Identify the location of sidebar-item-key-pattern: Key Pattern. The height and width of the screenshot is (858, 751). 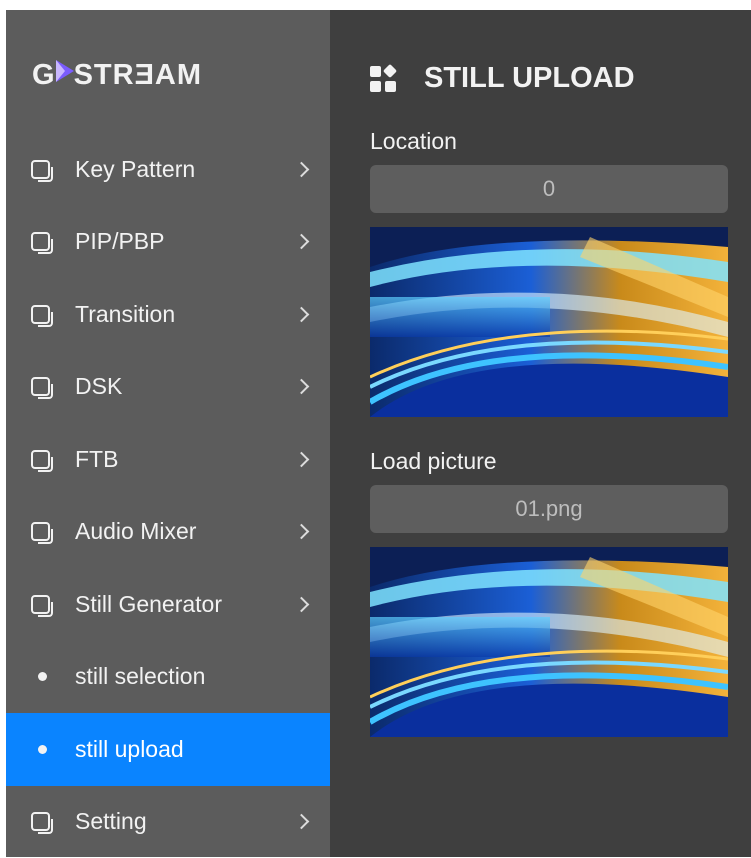
(168, 169).